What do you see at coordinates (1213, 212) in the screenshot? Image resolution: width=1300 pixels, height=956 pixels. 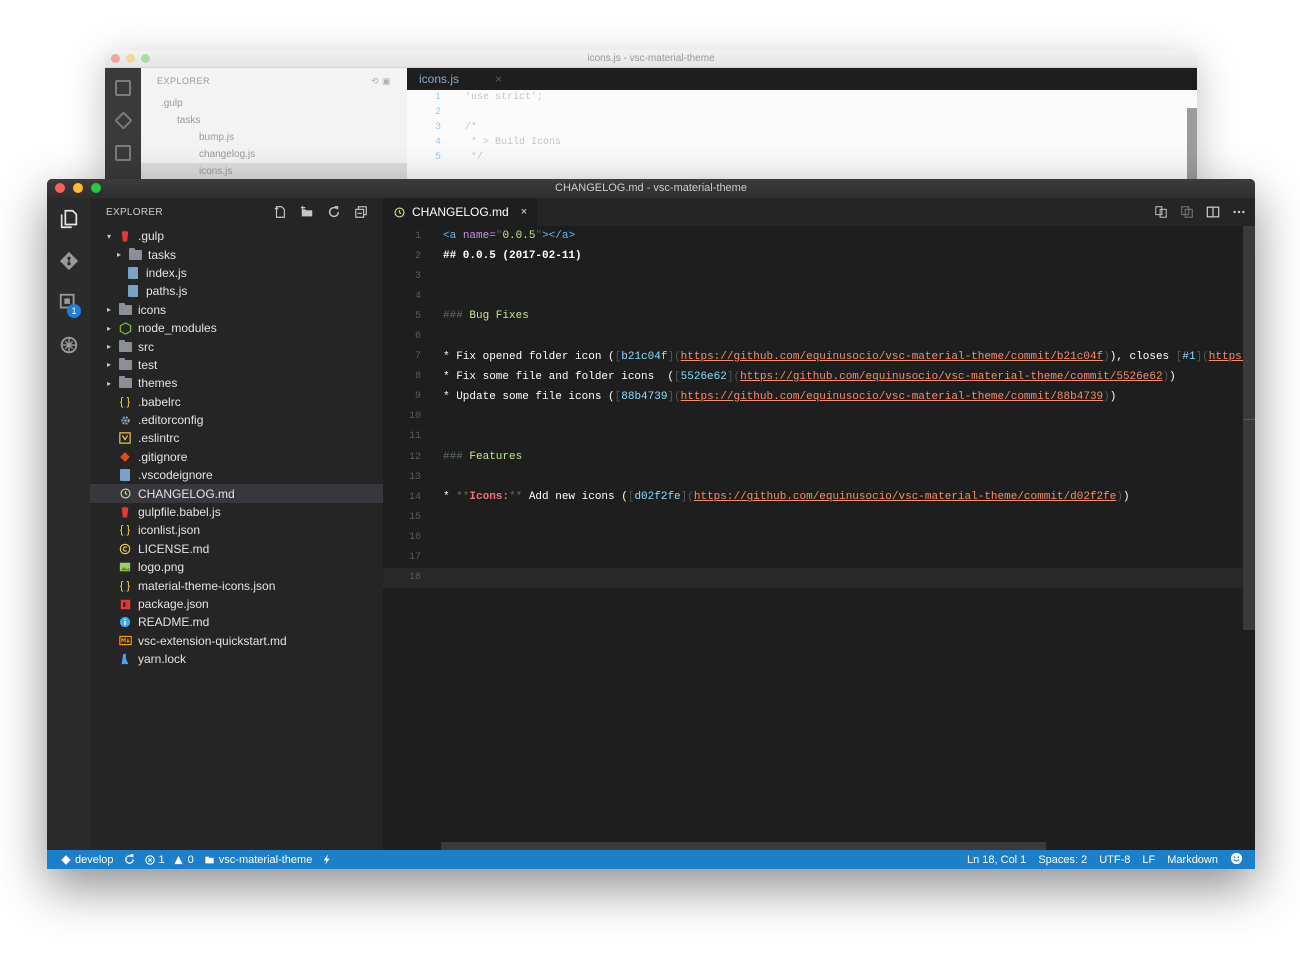 I see `split-editor-button` at bounding box center [1213, 212].